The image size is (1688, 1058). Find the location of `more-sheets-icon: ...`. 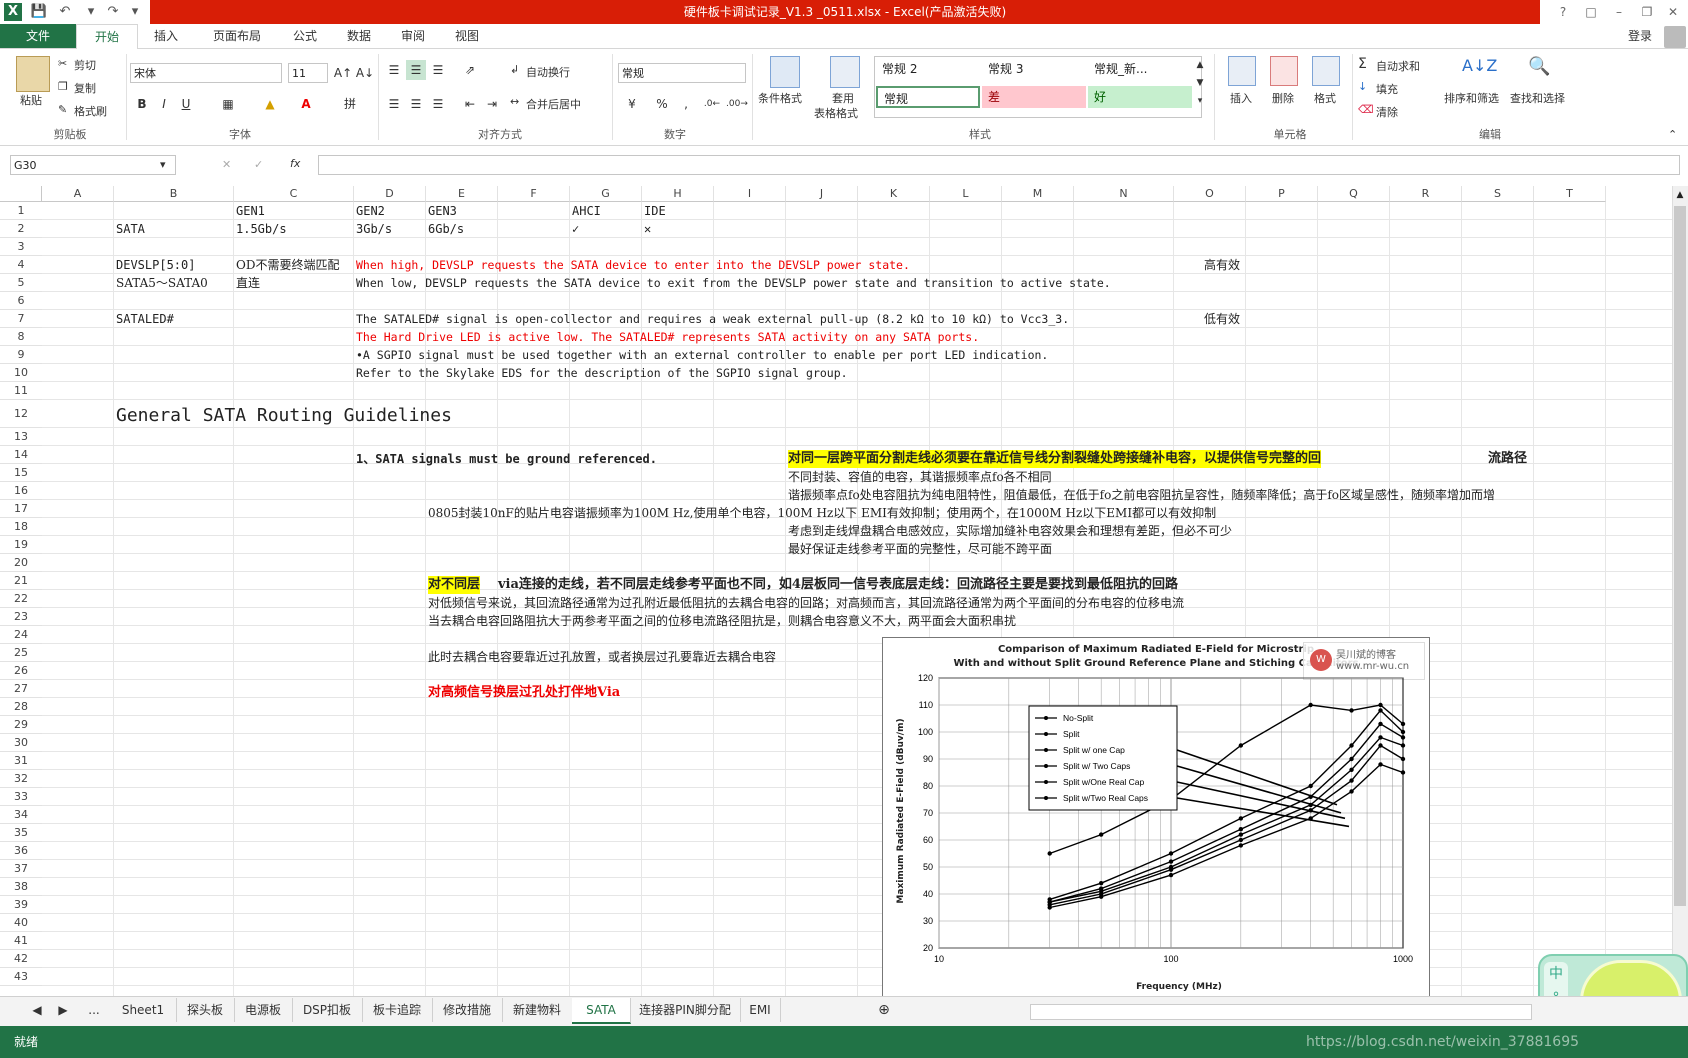

more-sheets-icon: ... is located at coordinates (94, 1010).